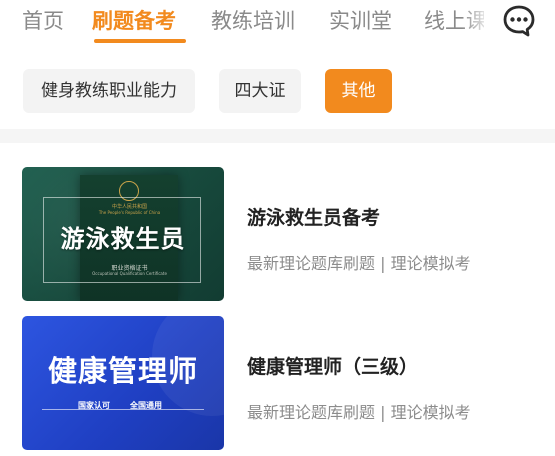  What do you see at coordinates (277, 136) in the screenshot?
I see `section-divider` at bounding box center [277, 136].